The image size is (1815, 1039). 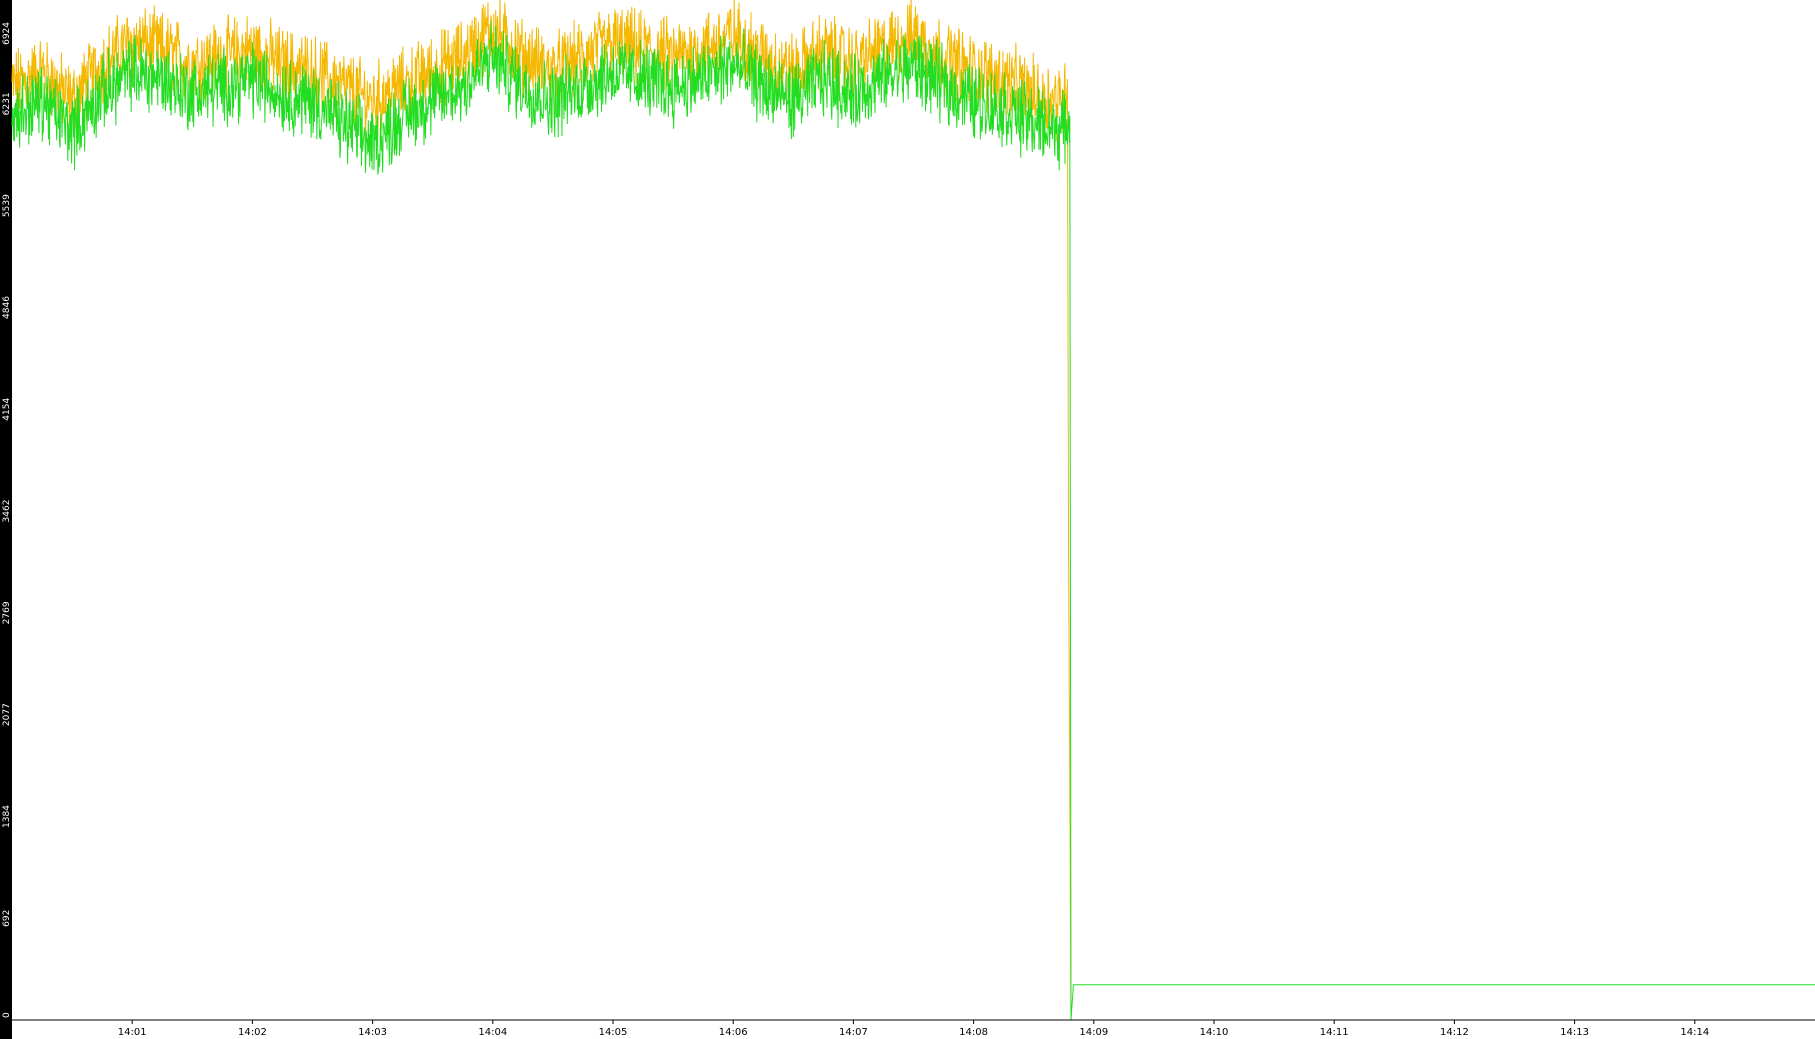 I want to click on x-tick-label: 14:07, so click(x=853, y=1032).